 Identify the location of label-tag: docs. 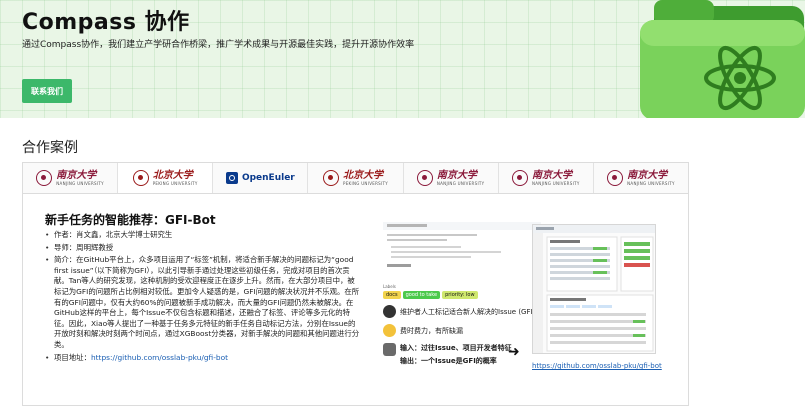
(392, 295).